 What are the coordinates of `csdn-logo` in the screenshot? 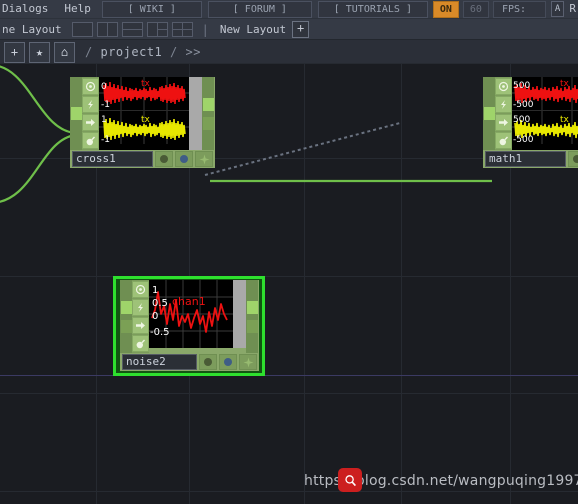 It's located at (350, 480).